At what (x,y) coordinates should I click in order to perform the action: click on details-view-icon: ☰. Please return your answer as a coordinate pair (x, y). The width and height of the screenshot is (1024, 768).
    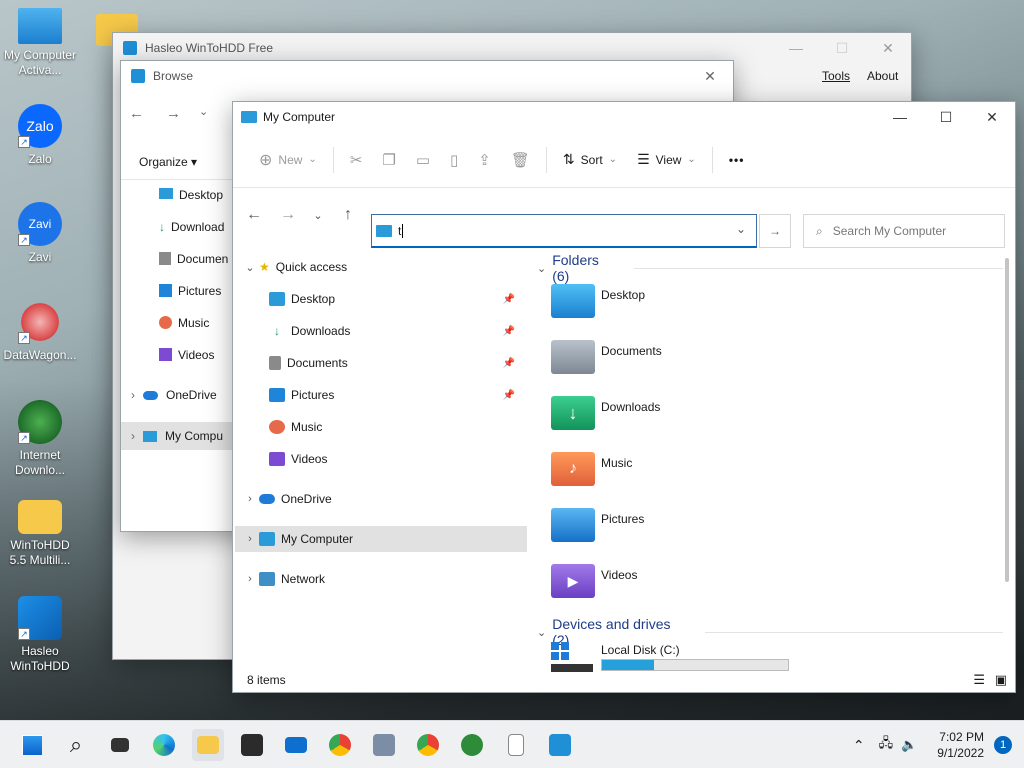
    Looking at the image, I should click on (979, 680).